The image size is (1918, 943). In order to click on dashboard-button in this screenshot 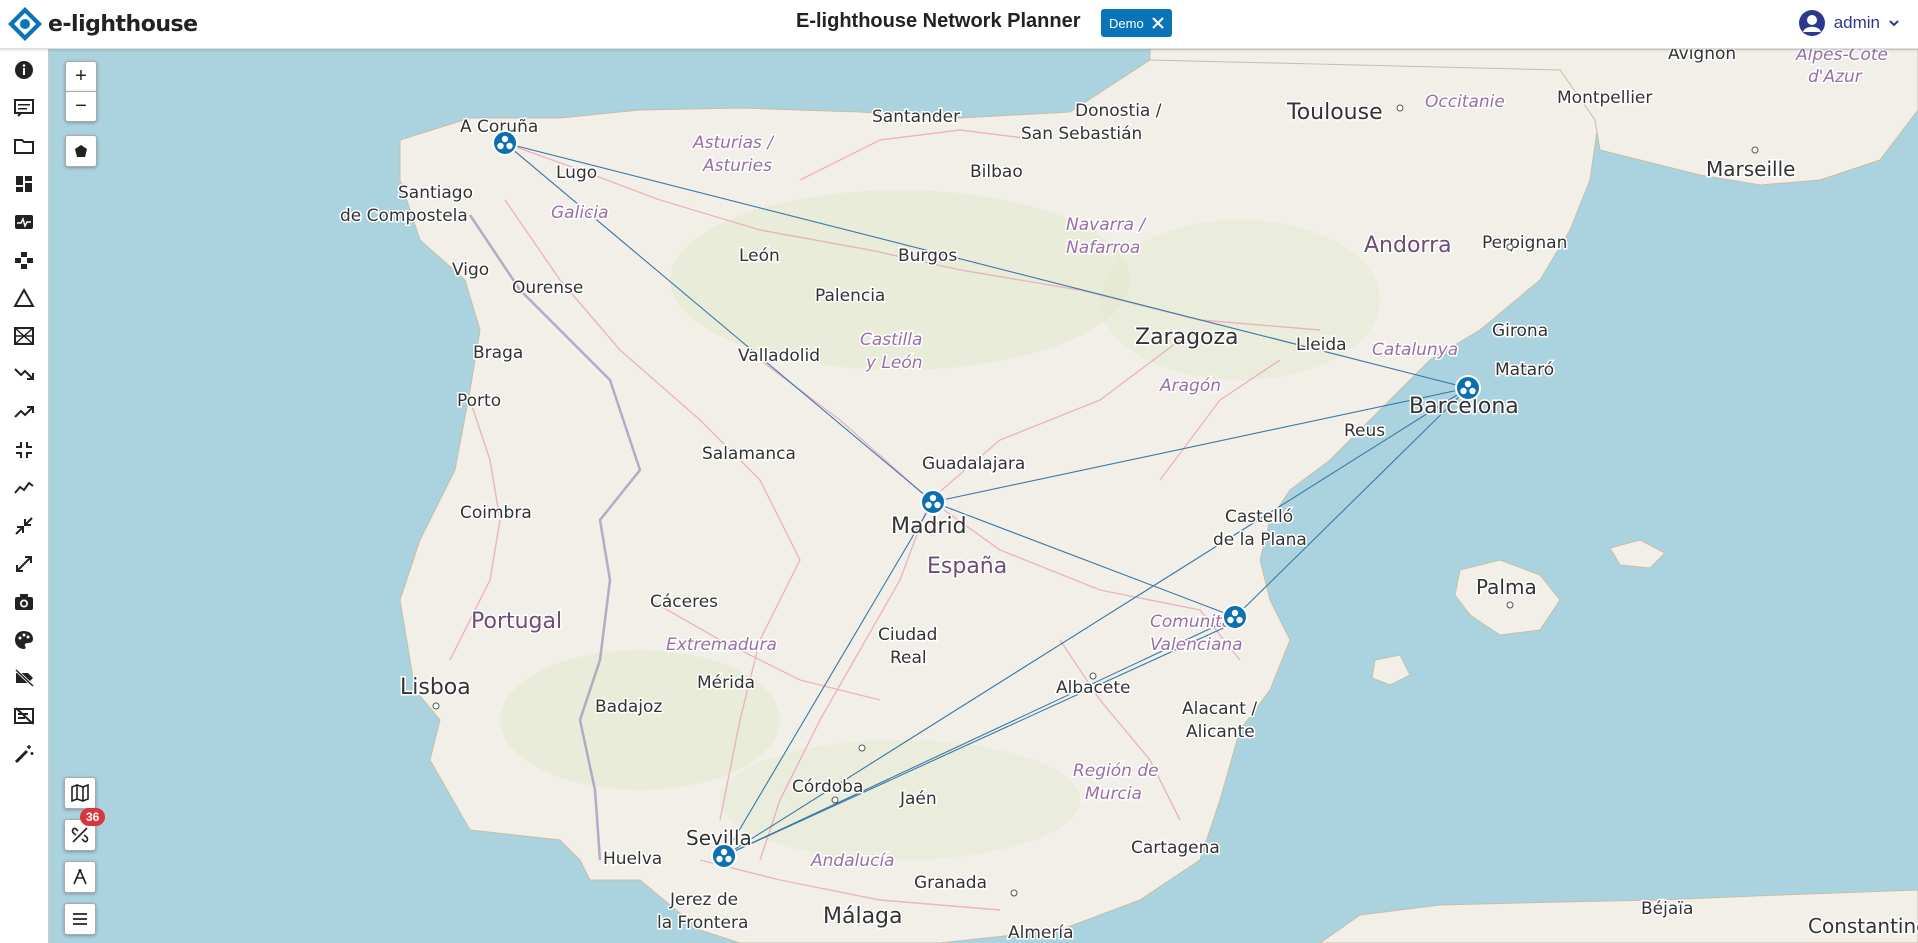, I will do `click(24, 184)`.